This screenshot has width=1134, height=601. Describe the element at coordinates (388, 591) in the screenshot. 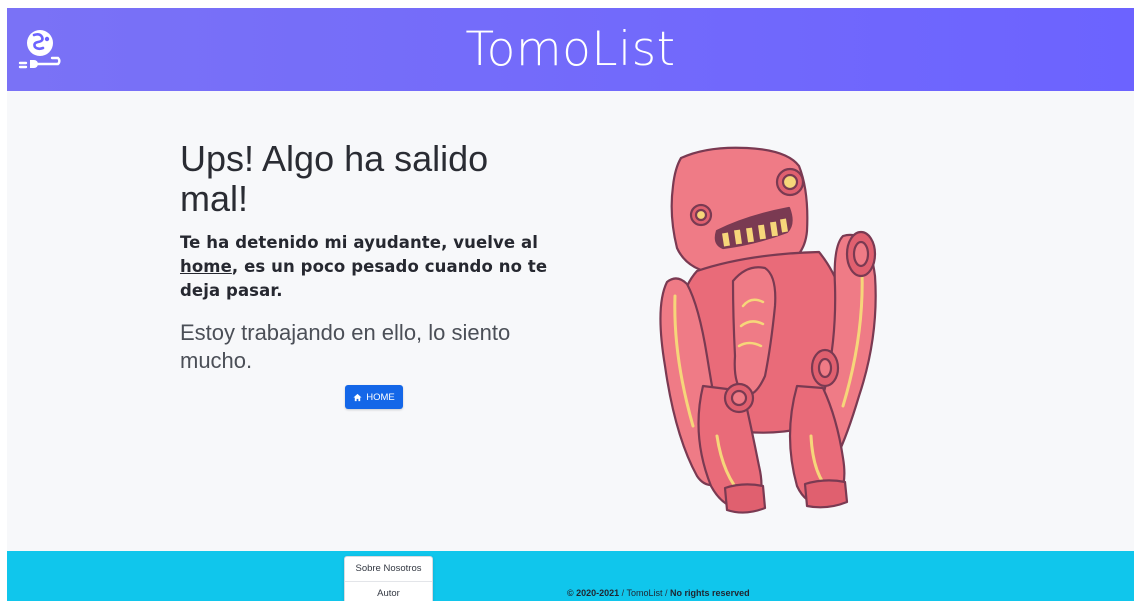

I see `footer-link-autor: Autor` at that location.